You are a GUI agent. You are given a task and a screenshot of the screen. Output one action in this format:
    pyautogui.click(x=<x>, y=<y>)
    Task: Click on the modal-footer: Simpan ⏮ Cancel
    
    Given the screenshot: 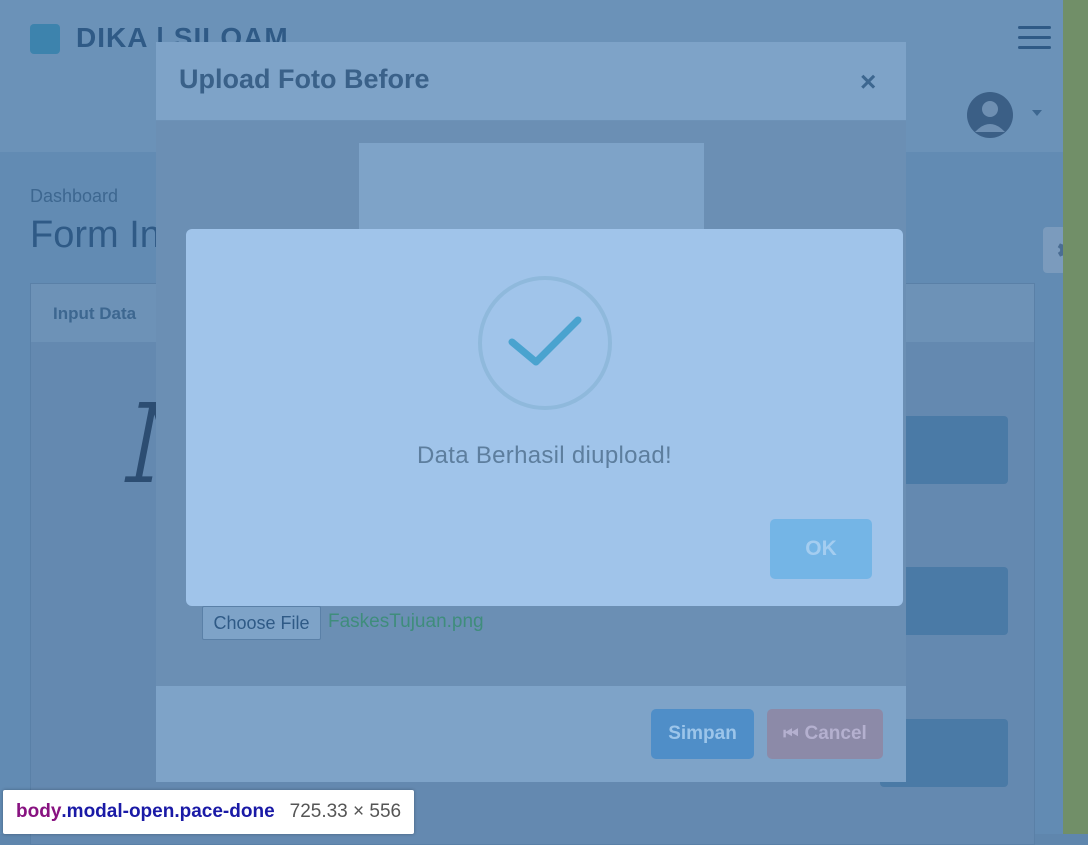 What is the action you would take?
    pyautogui.click(x=531, y=734)
    